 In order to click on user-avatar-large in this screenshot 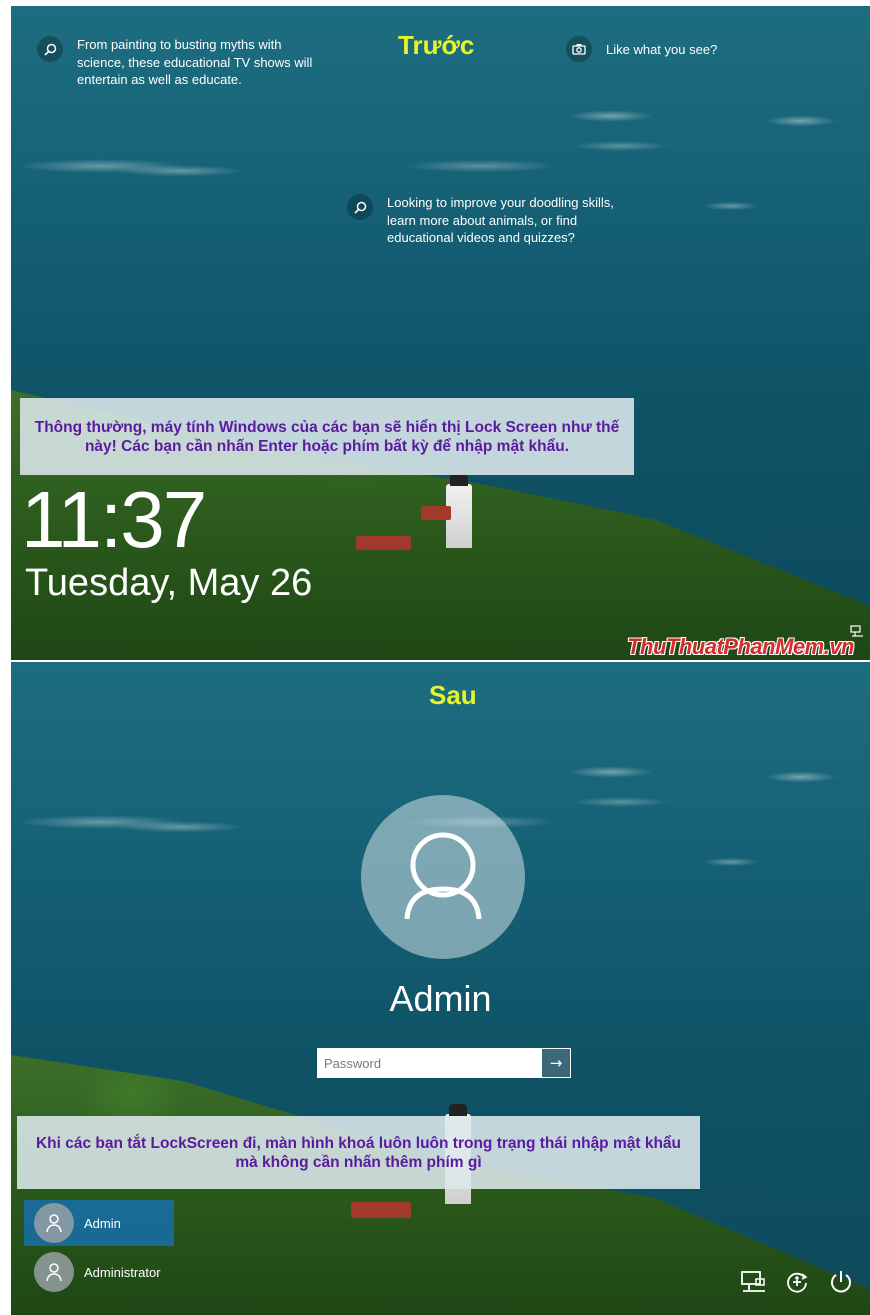, I will do `click(443, 877)`.